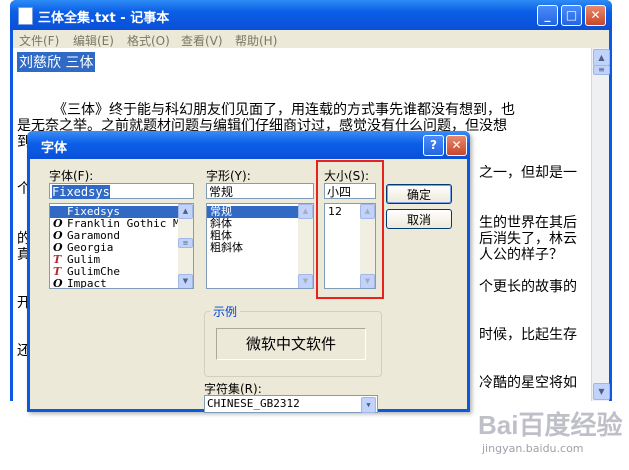 The image size is (629, 470). Describe the element at coordinates (121, 283) in the screenshot. I see `list-item: O Impact` at that location.